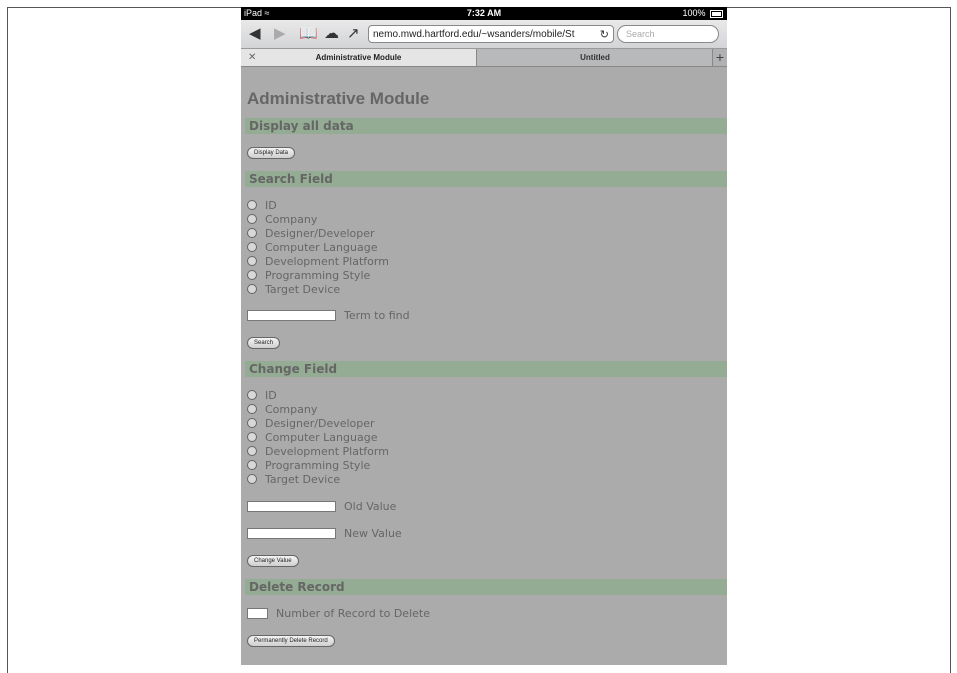 The width and height of the screenshot is (957, 673). I want to click on share-icon: ↗, so click(353, 34).